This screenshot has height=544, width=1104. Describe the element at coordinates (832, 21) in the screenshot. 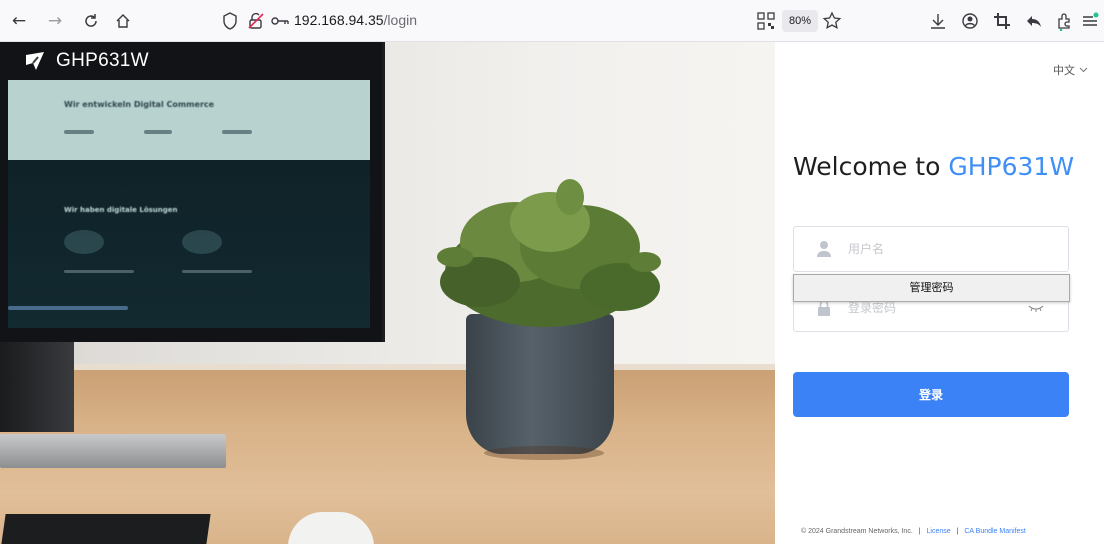

I see `bookmark-star-icon` at that location.